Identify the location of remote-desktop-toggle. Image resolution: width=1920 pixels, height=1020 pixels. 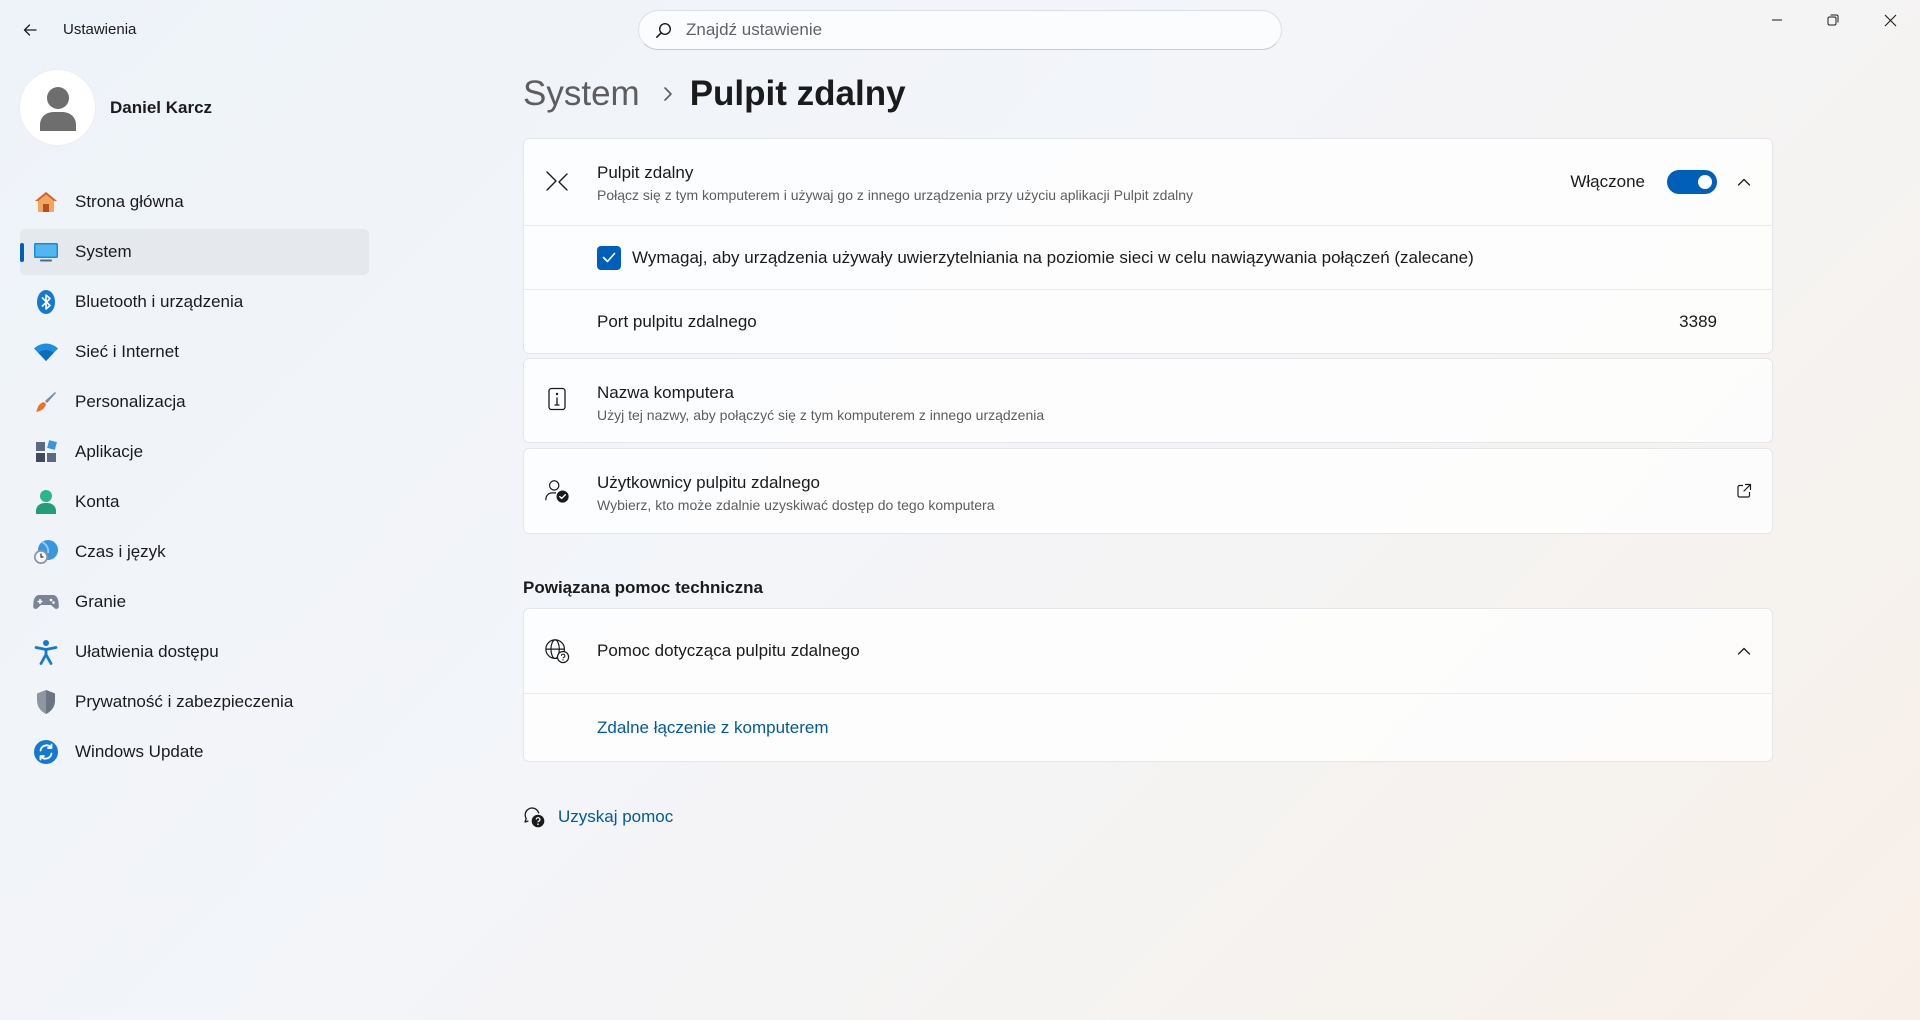
(1692, 182).